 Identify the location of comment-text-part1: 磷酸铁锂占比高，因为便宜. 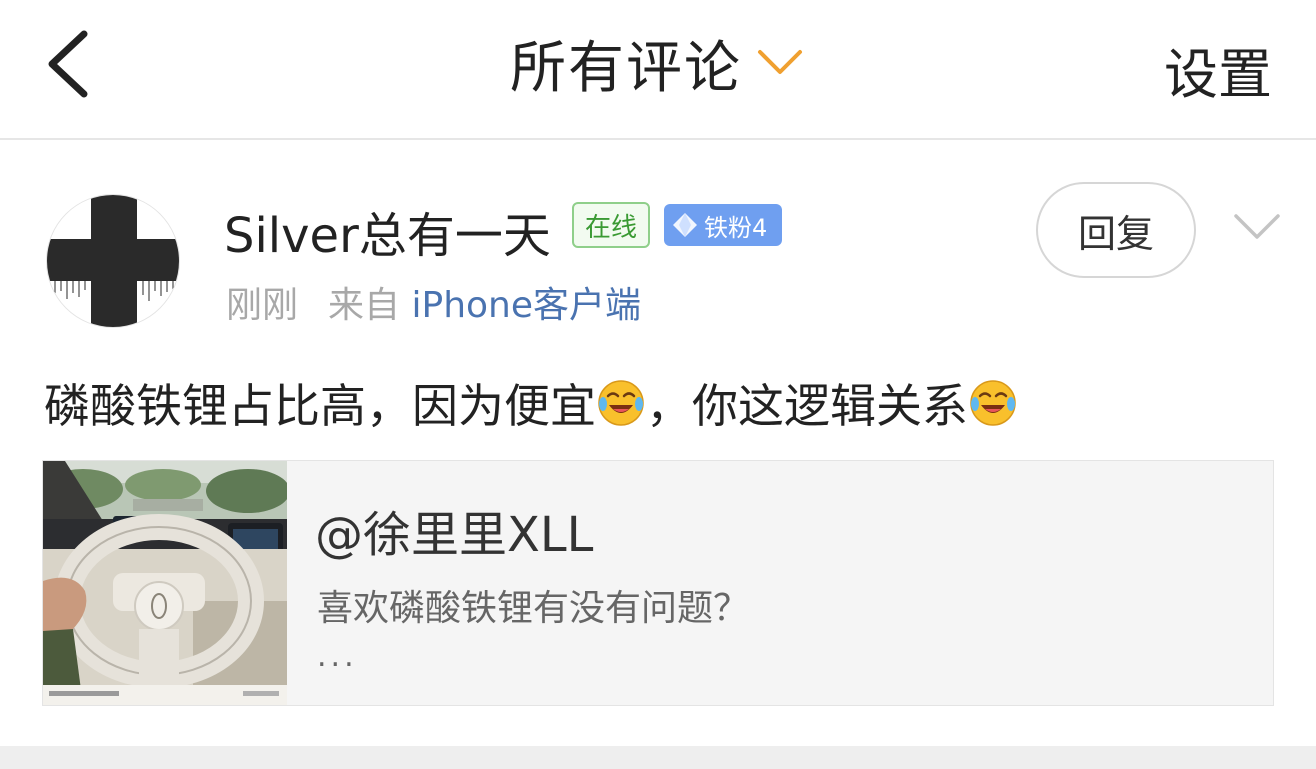
(320, 406).